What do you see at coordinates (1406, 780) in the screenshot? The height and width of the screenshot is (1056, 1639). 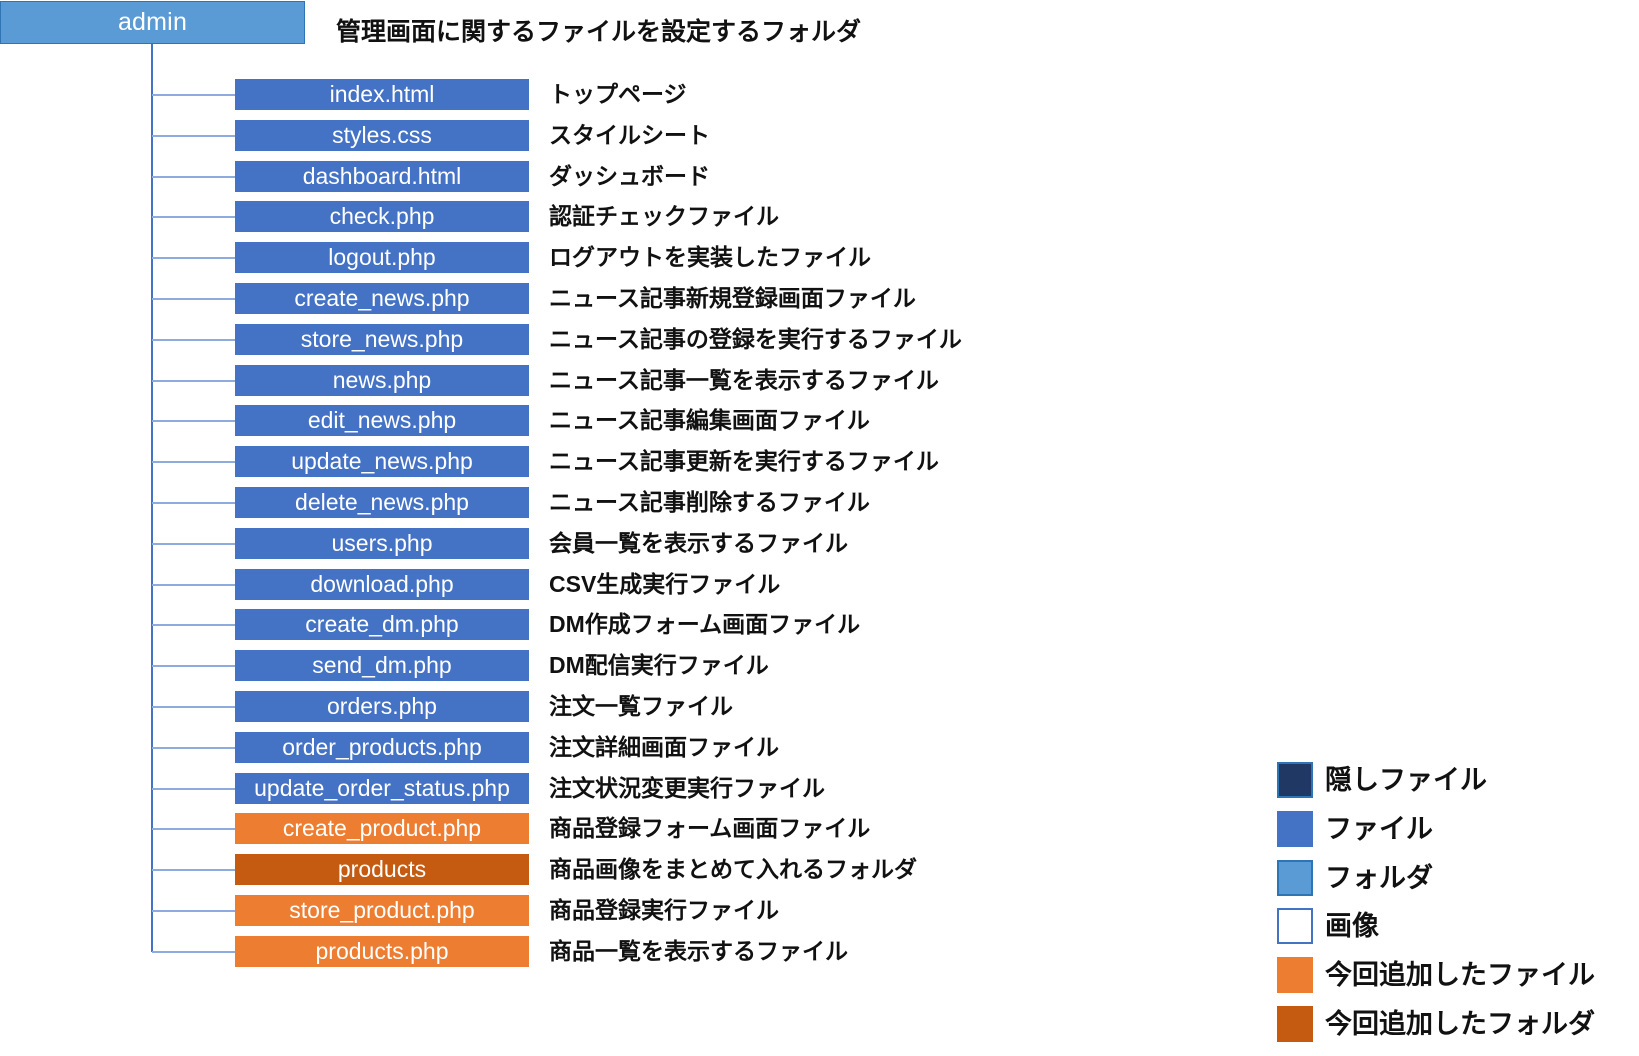 I see `legend-label: 隠しファイル` at bounding box center [1406, 780].